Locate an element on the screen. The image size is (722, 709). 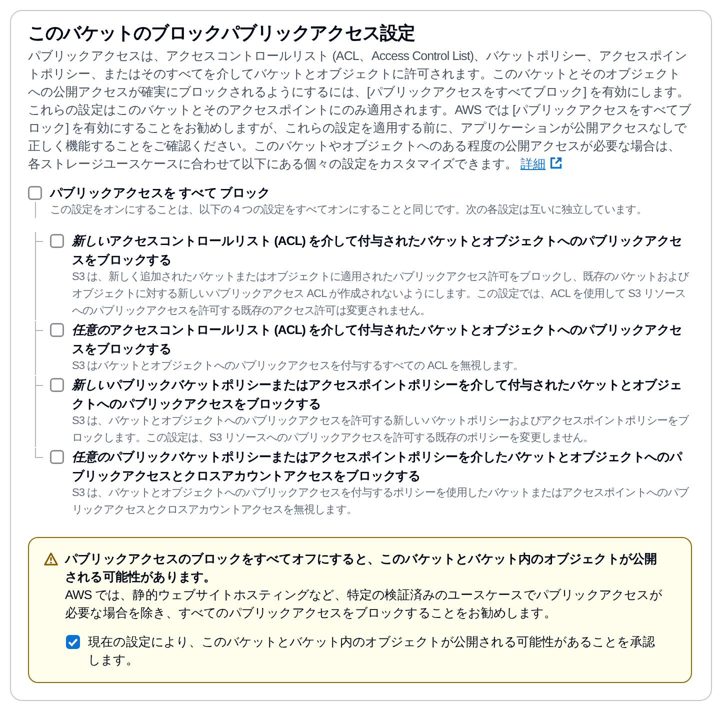
checkbox-description: S3 は、バケットとオブジェクトへのパブリックアクセスを許可する新しいバケットポリシーおよびアクセスポイントポリシーをブロックします。この設定は、S3 リソースへのパブリックアクセスを許可する既存のポリシーを変更しません。 is located at coordinates (381, 430).